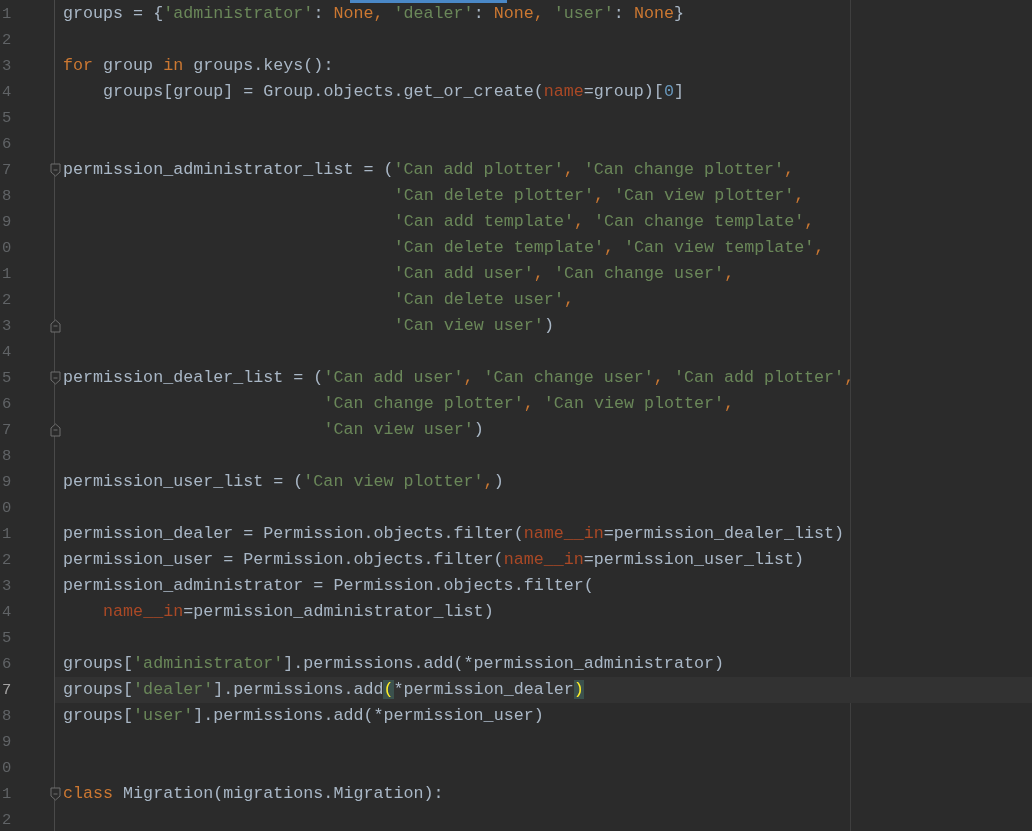  I want to click on code-line: groups = {'administrator': None, 'dealer': None, 'user': None}, so click(373, 14).